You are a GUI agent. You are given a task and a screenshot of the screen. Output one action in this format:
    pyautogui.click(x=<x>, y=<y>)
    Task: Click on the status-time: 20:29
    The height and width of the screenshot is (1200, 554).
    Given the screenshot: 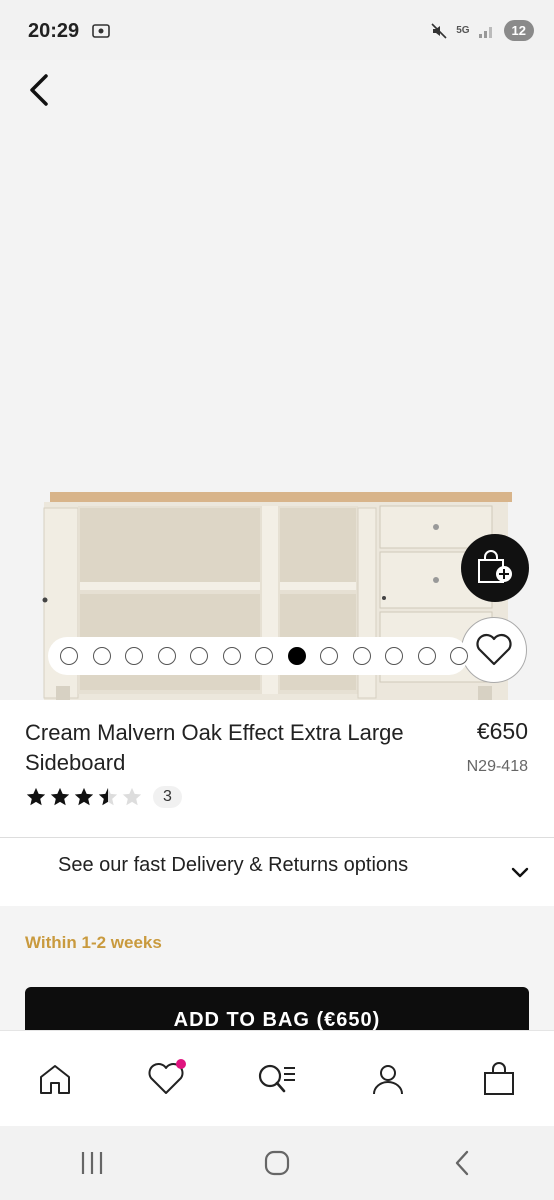 What is the action you would take?
    pyautogui.click(x=54, y=31)
    